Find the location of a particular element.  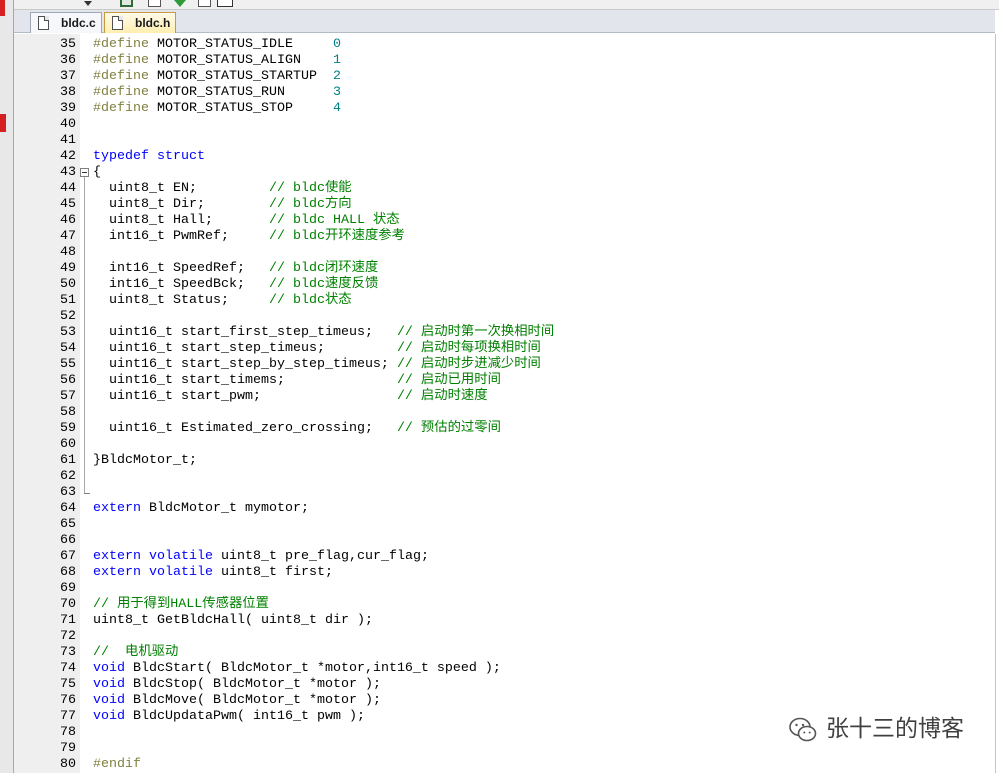

code-line-62: 62 is located at coordinates (504, 477).